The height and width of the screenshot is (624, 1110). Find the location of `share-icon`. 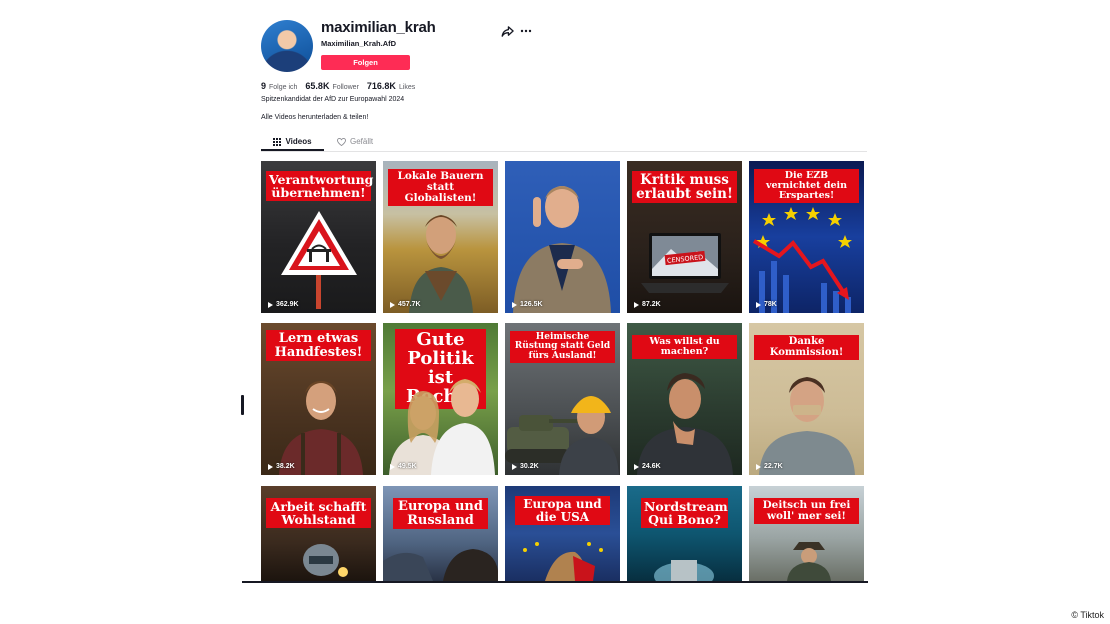

share-icon is located at coordinates (507, 31).